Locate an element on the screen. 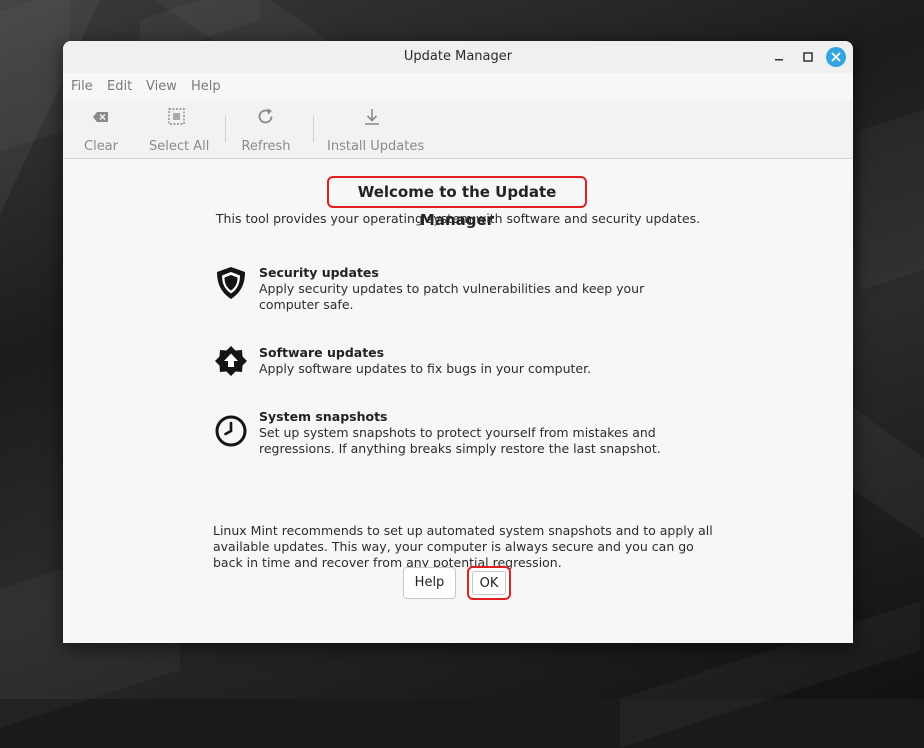 The height and width of the screenshot is (748, 924). menu-view: View is located at coordinates (161, 86).